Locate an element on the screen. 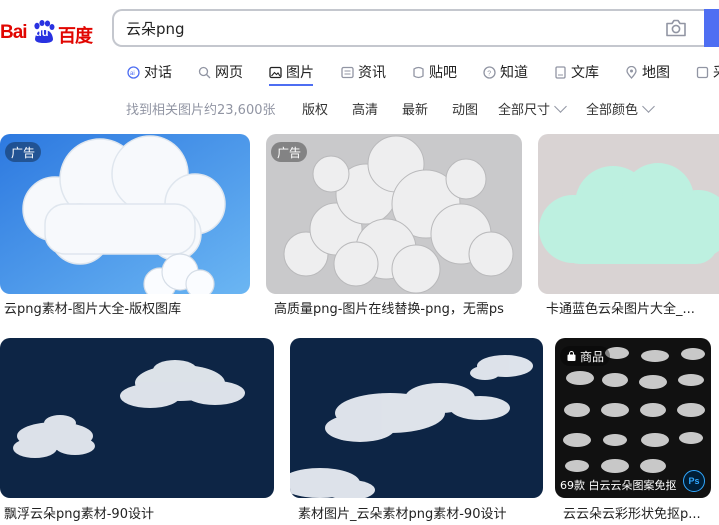  tab-label: 文库 is located at coordinates (585, 73).